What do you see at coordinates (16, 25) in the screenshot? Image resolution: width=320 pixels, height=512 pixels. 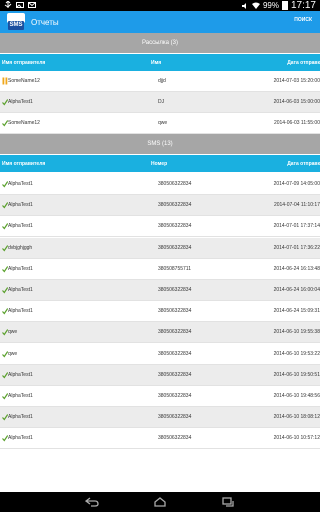 I see `logo-text: SMS` at bounding box center [16, 25].